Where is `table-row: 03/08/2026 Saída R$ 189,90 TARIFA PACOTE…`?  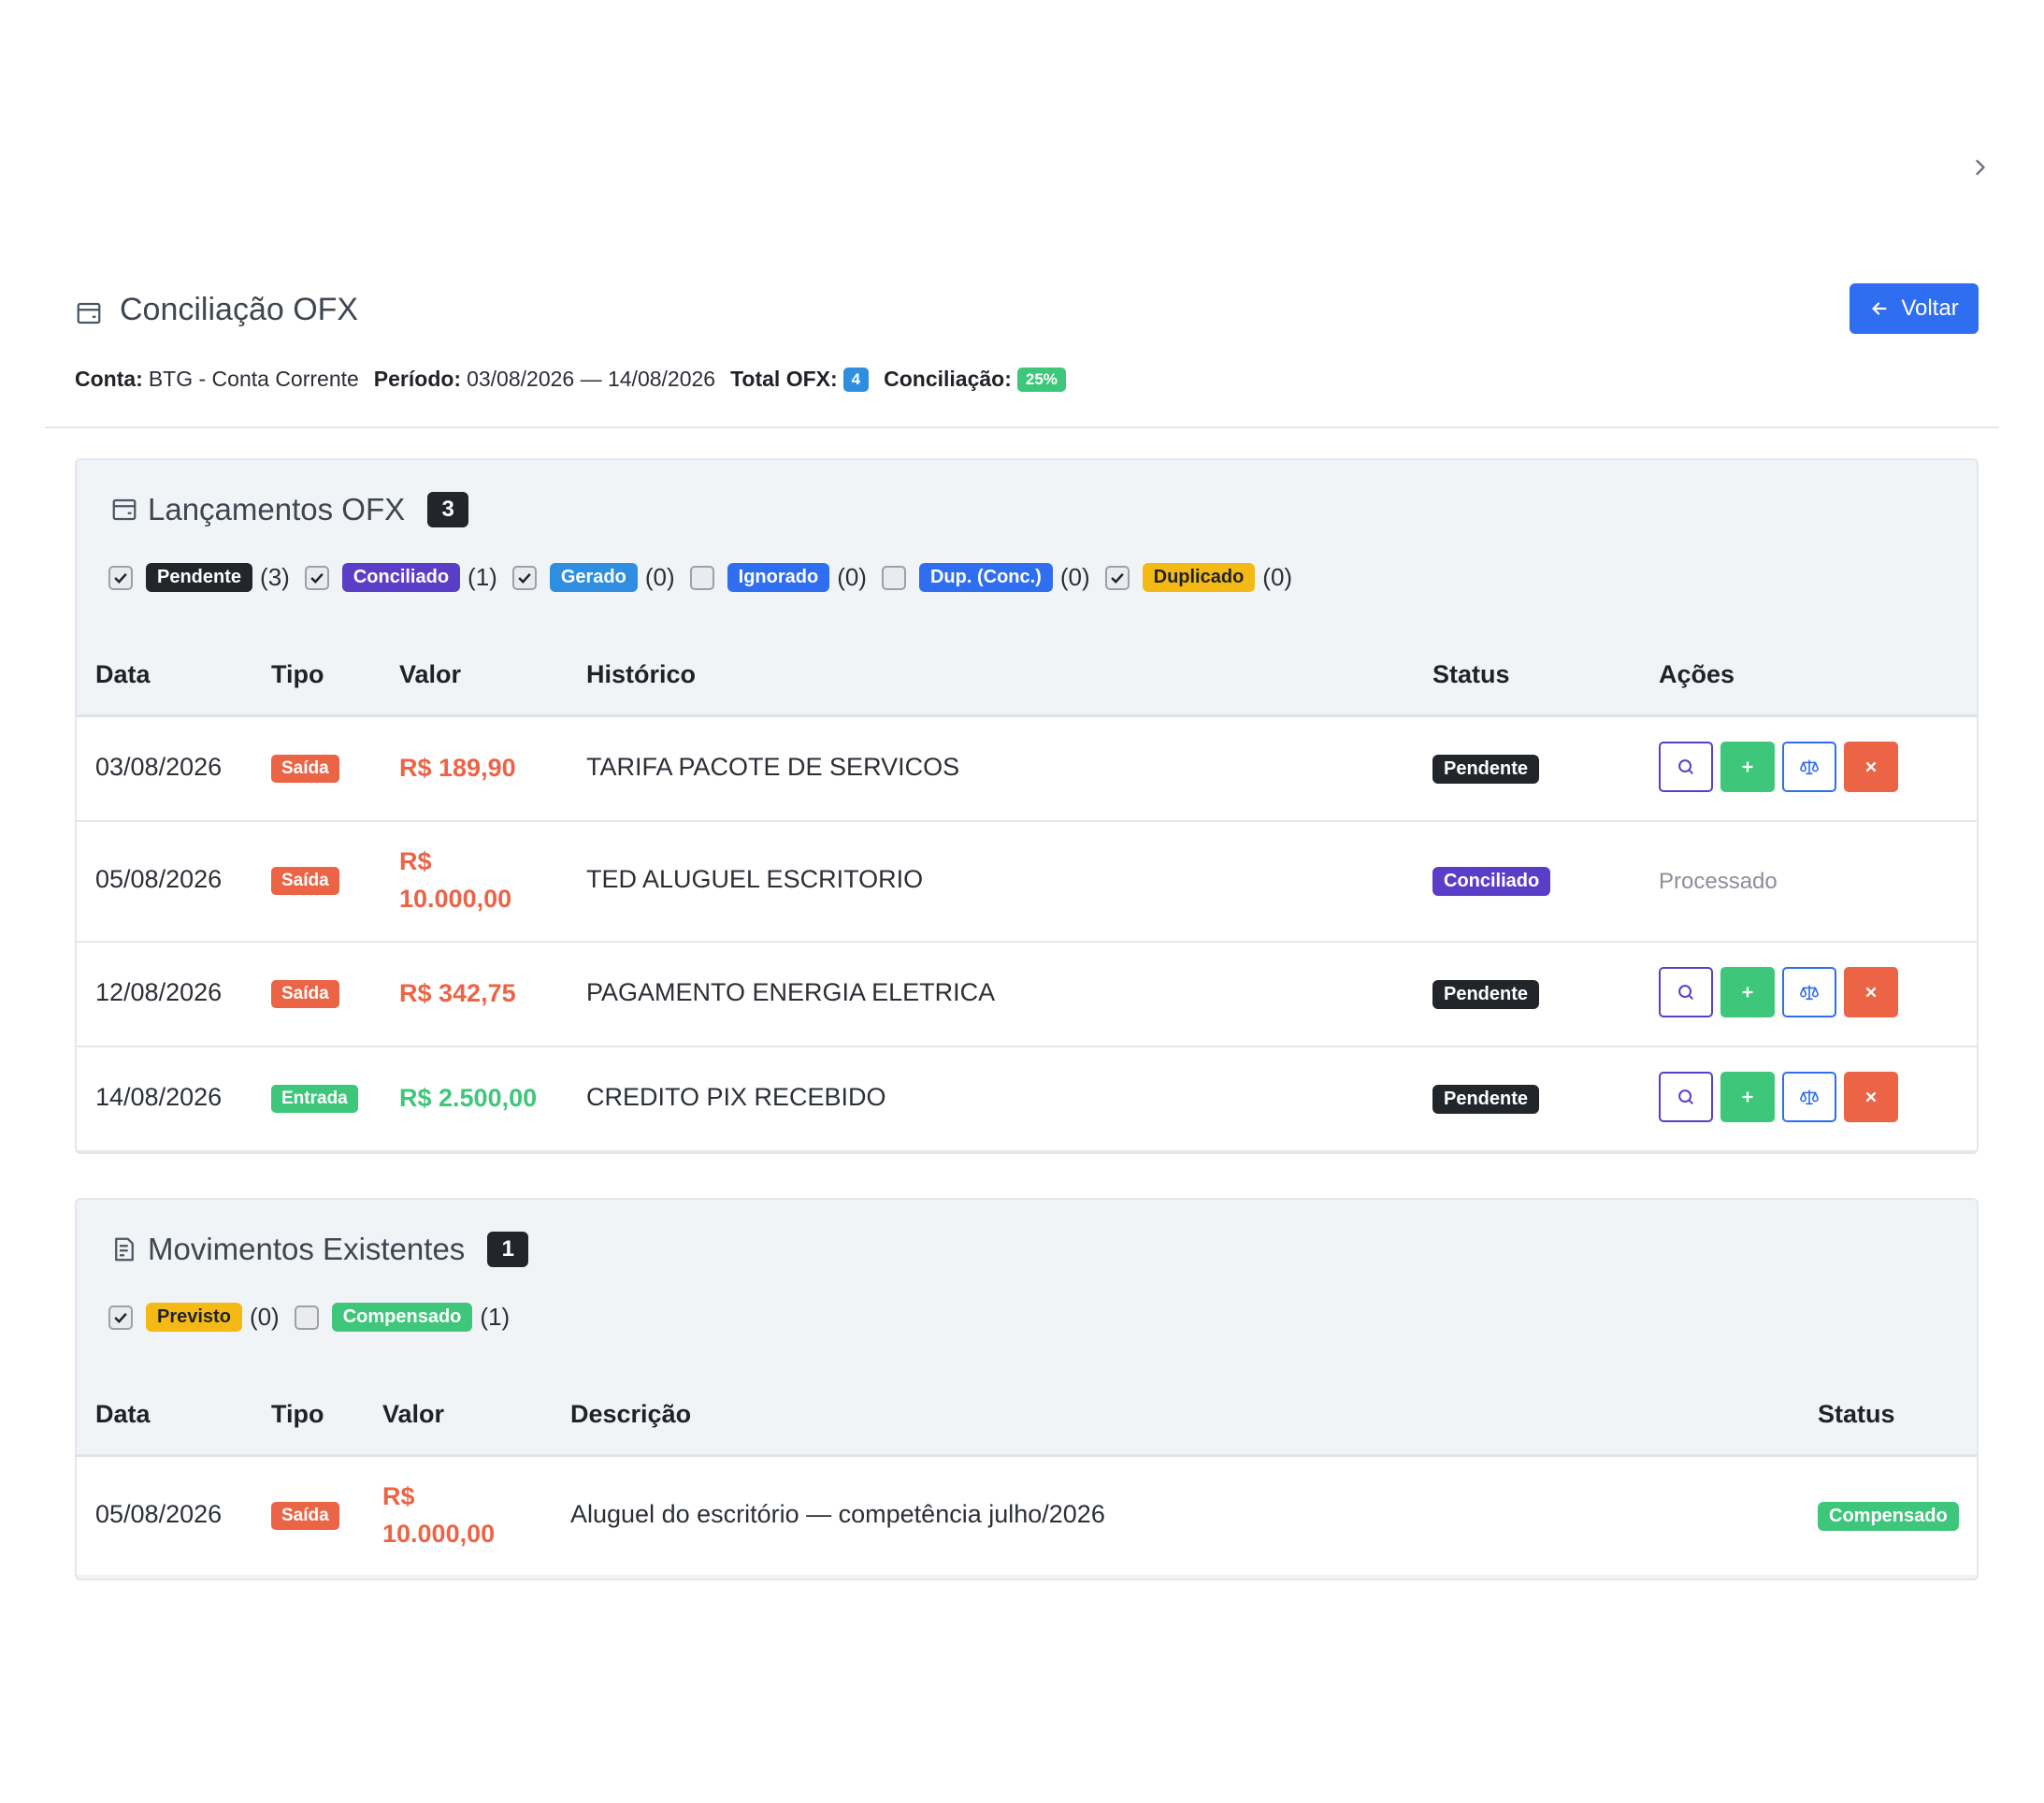
table-row: 03/08/2026 Saída R$ 189,90 TARIFA PACOTE… is located at coordinates (1027, 769).